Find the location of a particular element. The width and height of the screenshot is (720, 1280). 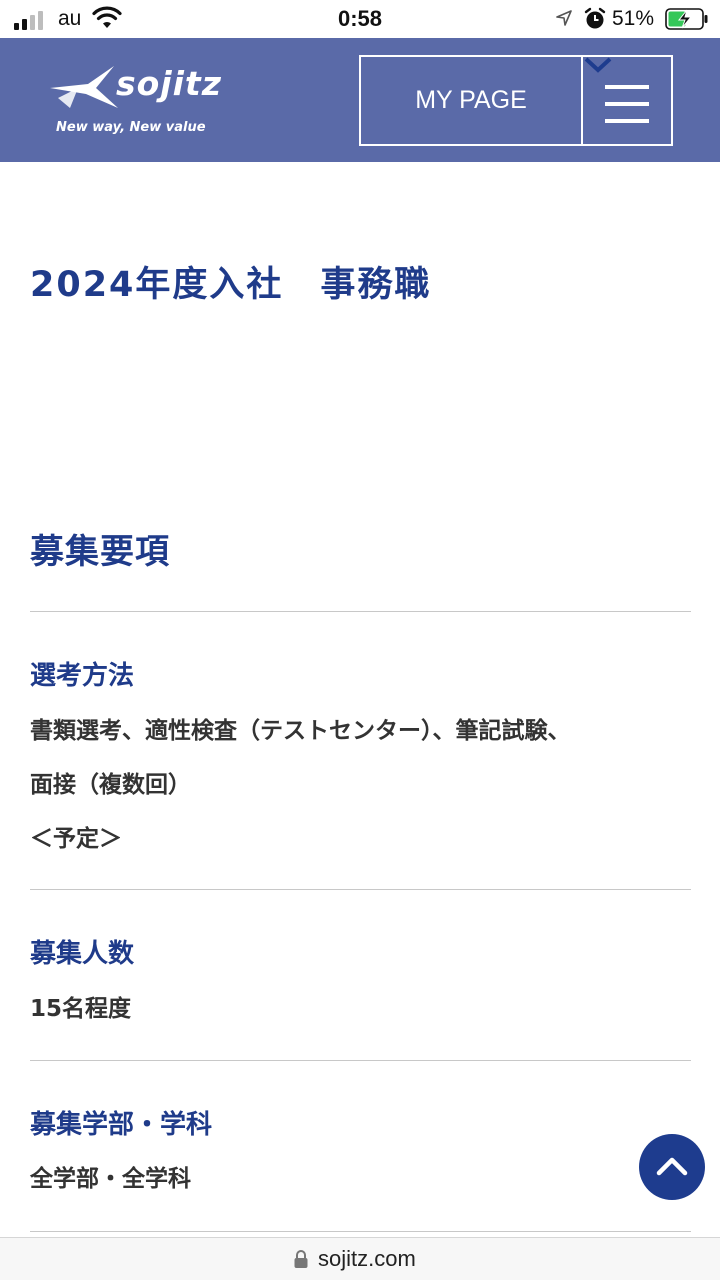

logo-mark-icon is located at coordinates (84, 87).